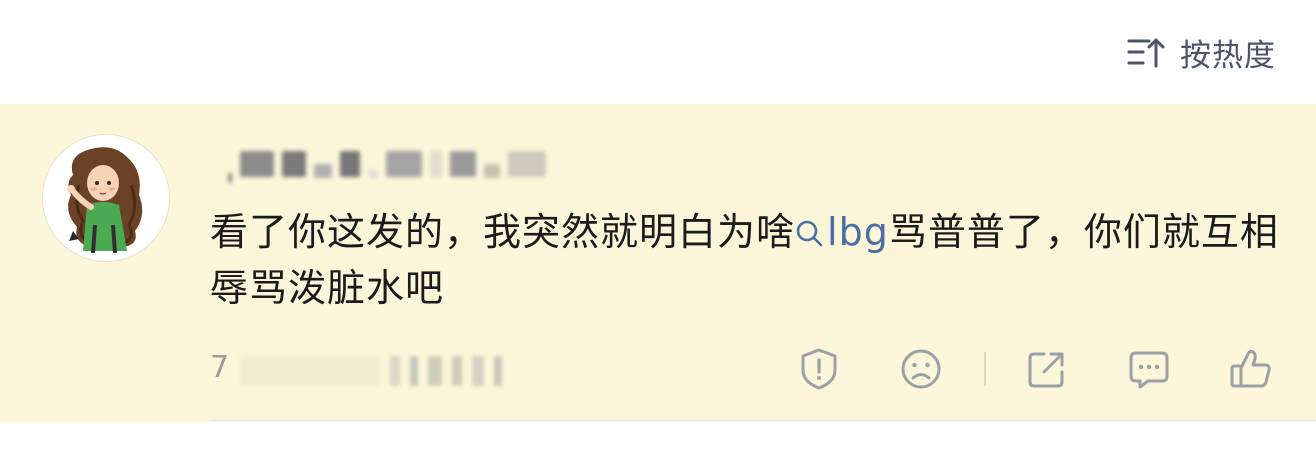 The image size is (1316, 450). I want to click on comment-text-before: 看了你这发的，我突然就明白为啥, so click(503, 232).